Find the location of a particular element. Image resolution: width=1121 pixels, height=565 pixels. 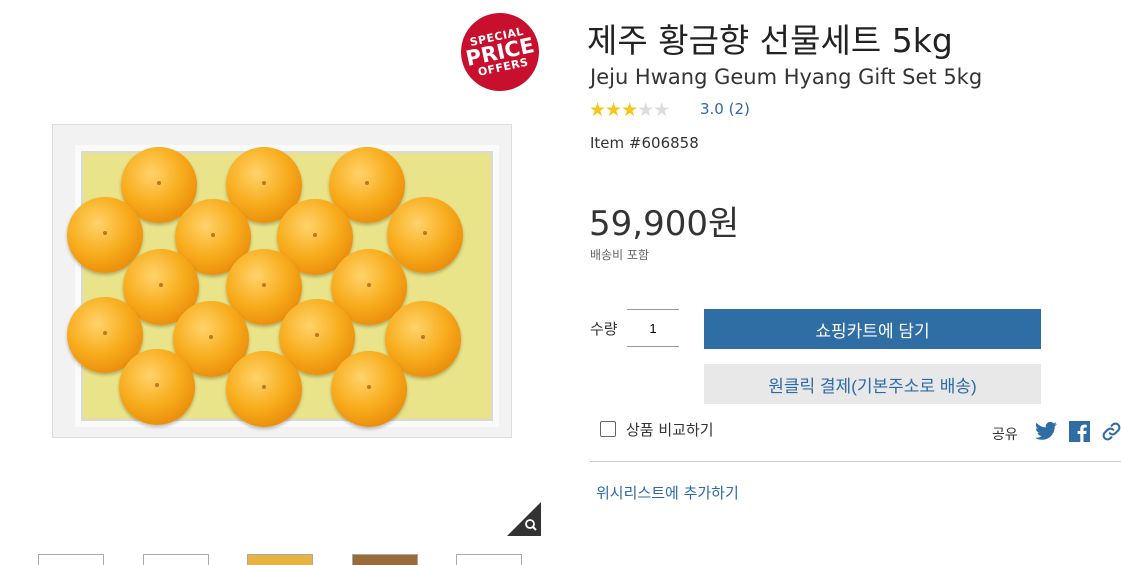

magnifier-icon is located at coordinates (524, 519).